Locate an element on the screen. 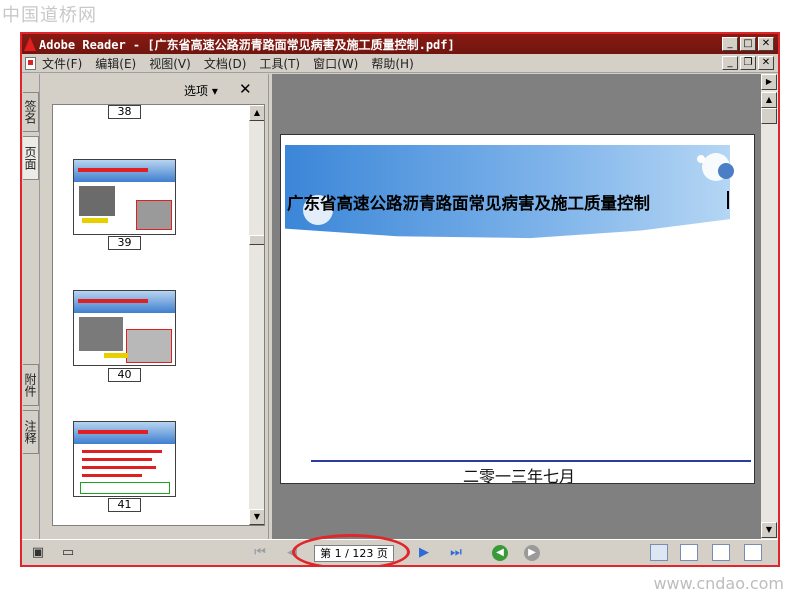 This screenshot has width=800, height=600. panel-header: 选项 ▾ ✕ is located at coordinates (154, 89).